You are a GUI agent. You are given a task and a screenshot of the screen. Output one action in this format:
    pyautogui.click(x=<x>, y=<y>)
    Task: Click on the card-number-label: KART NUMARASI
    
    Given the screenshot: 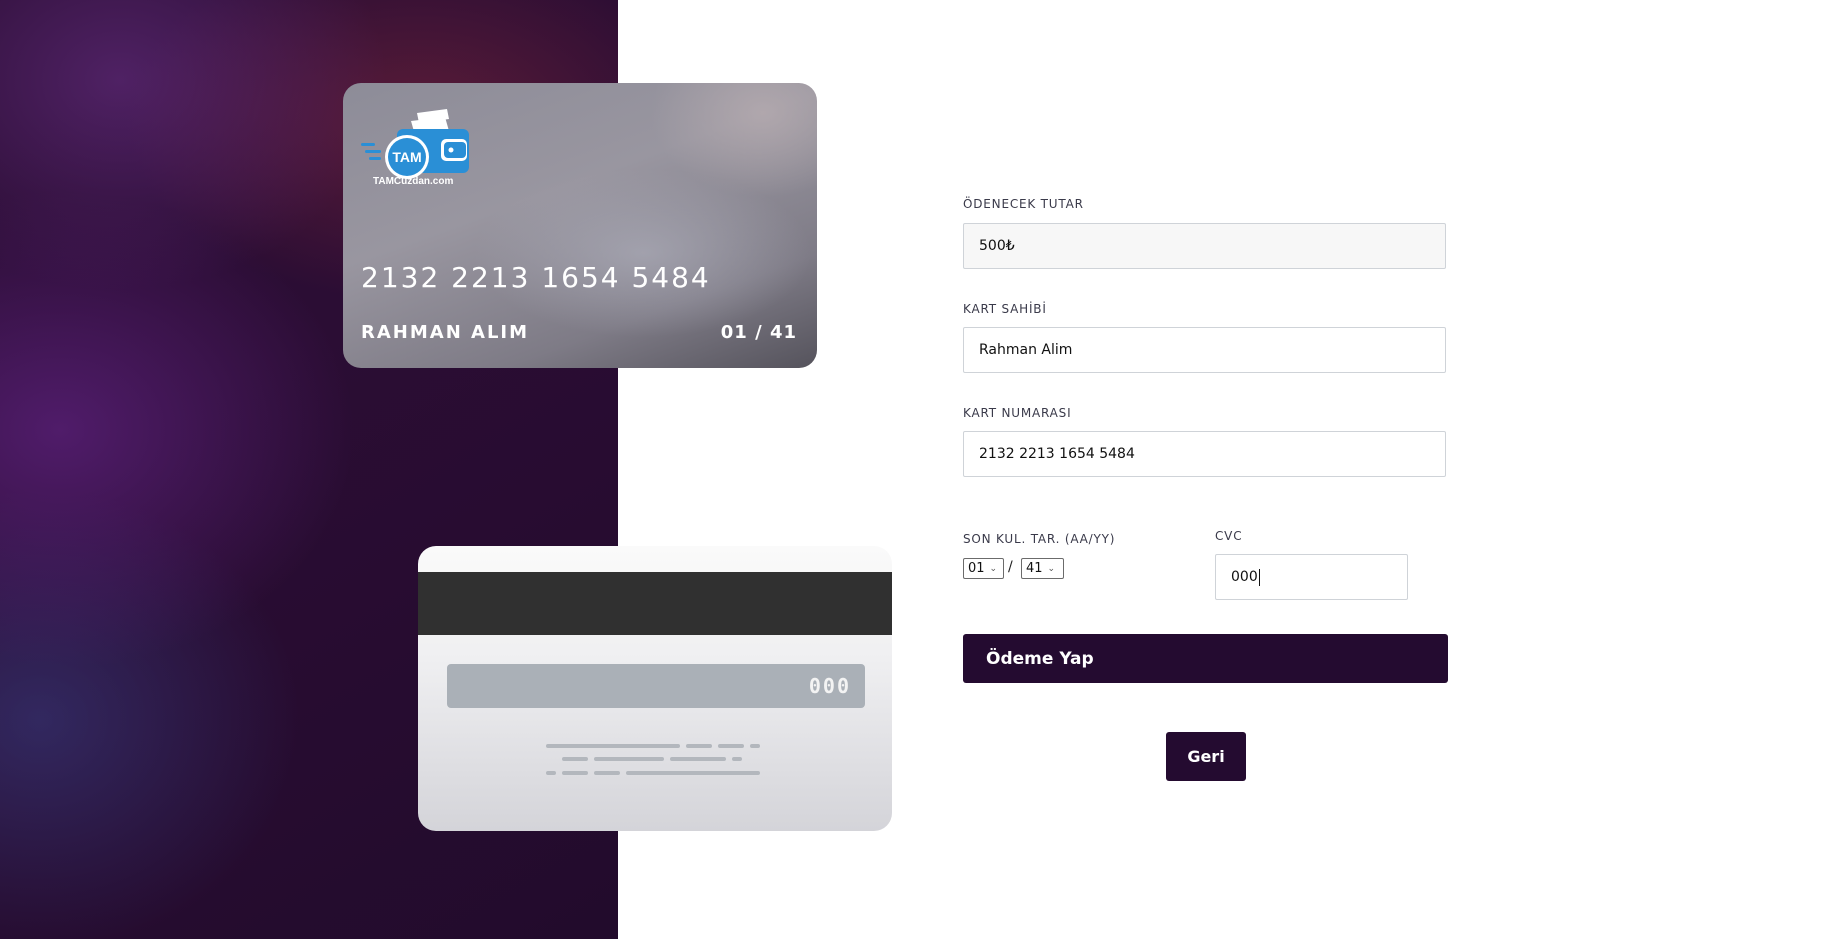 What is the action you would take?
    pyautogui.click(x=1017, y=413)
    